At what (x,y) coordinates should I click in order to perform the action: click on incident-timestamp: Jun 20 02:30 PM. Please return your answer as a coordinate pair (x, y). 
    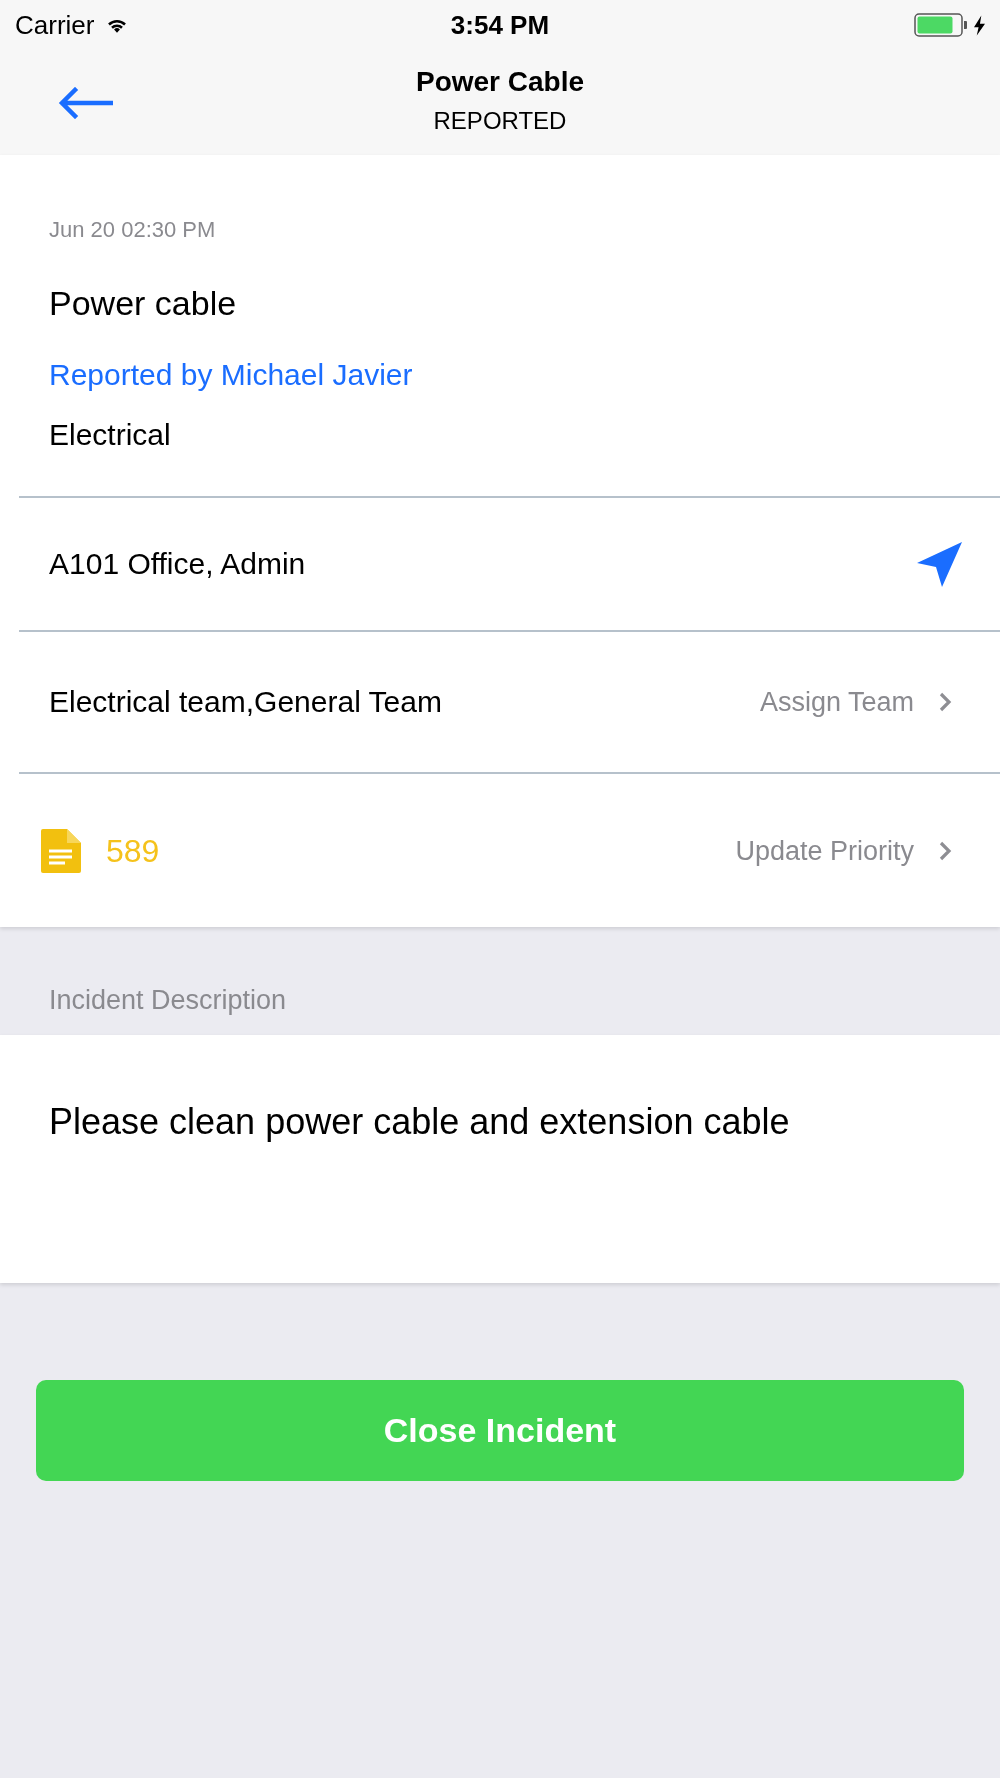
    Looking at the image, I should click on (132, 230).